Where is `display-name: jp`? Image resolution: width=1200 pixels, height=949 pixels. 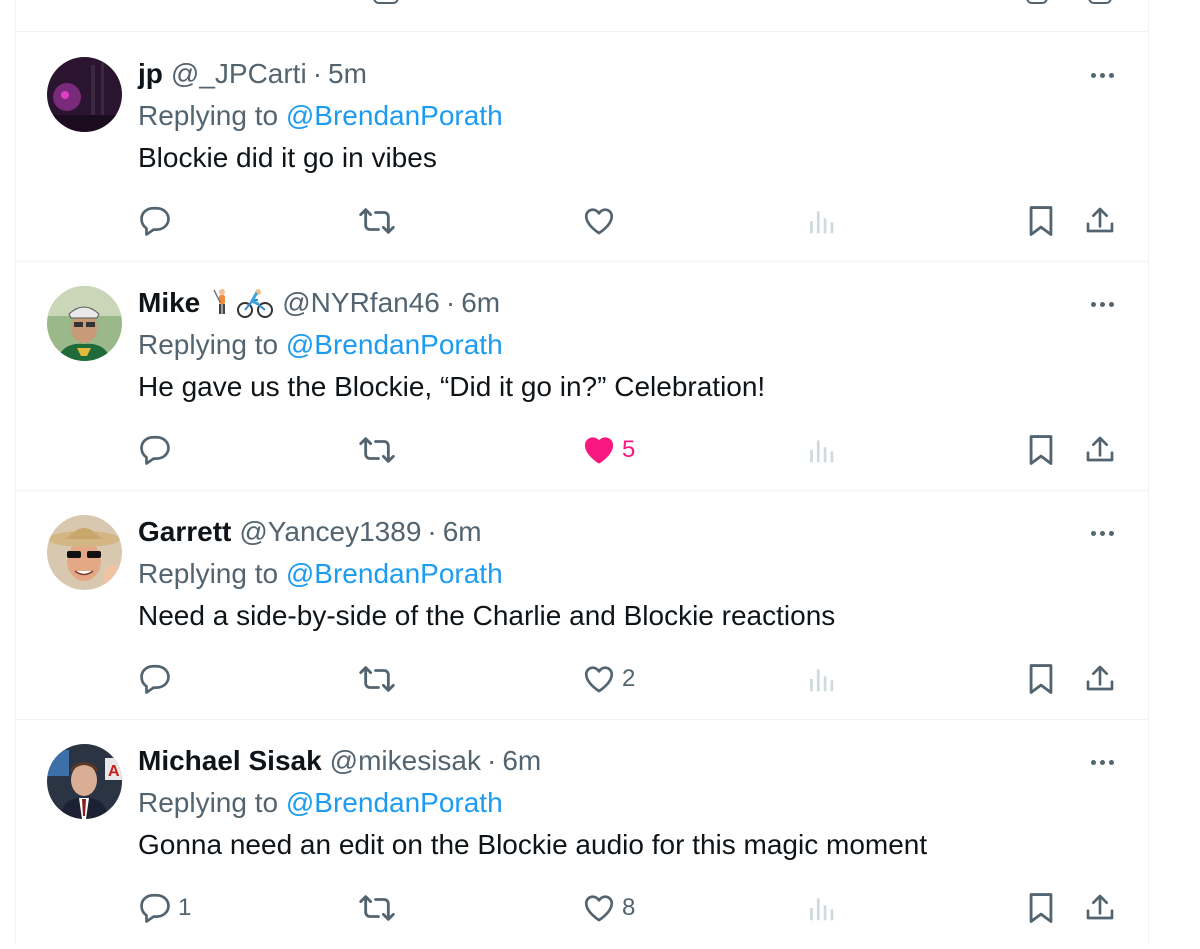 display-name: jp is located at coordinates (150, 74).